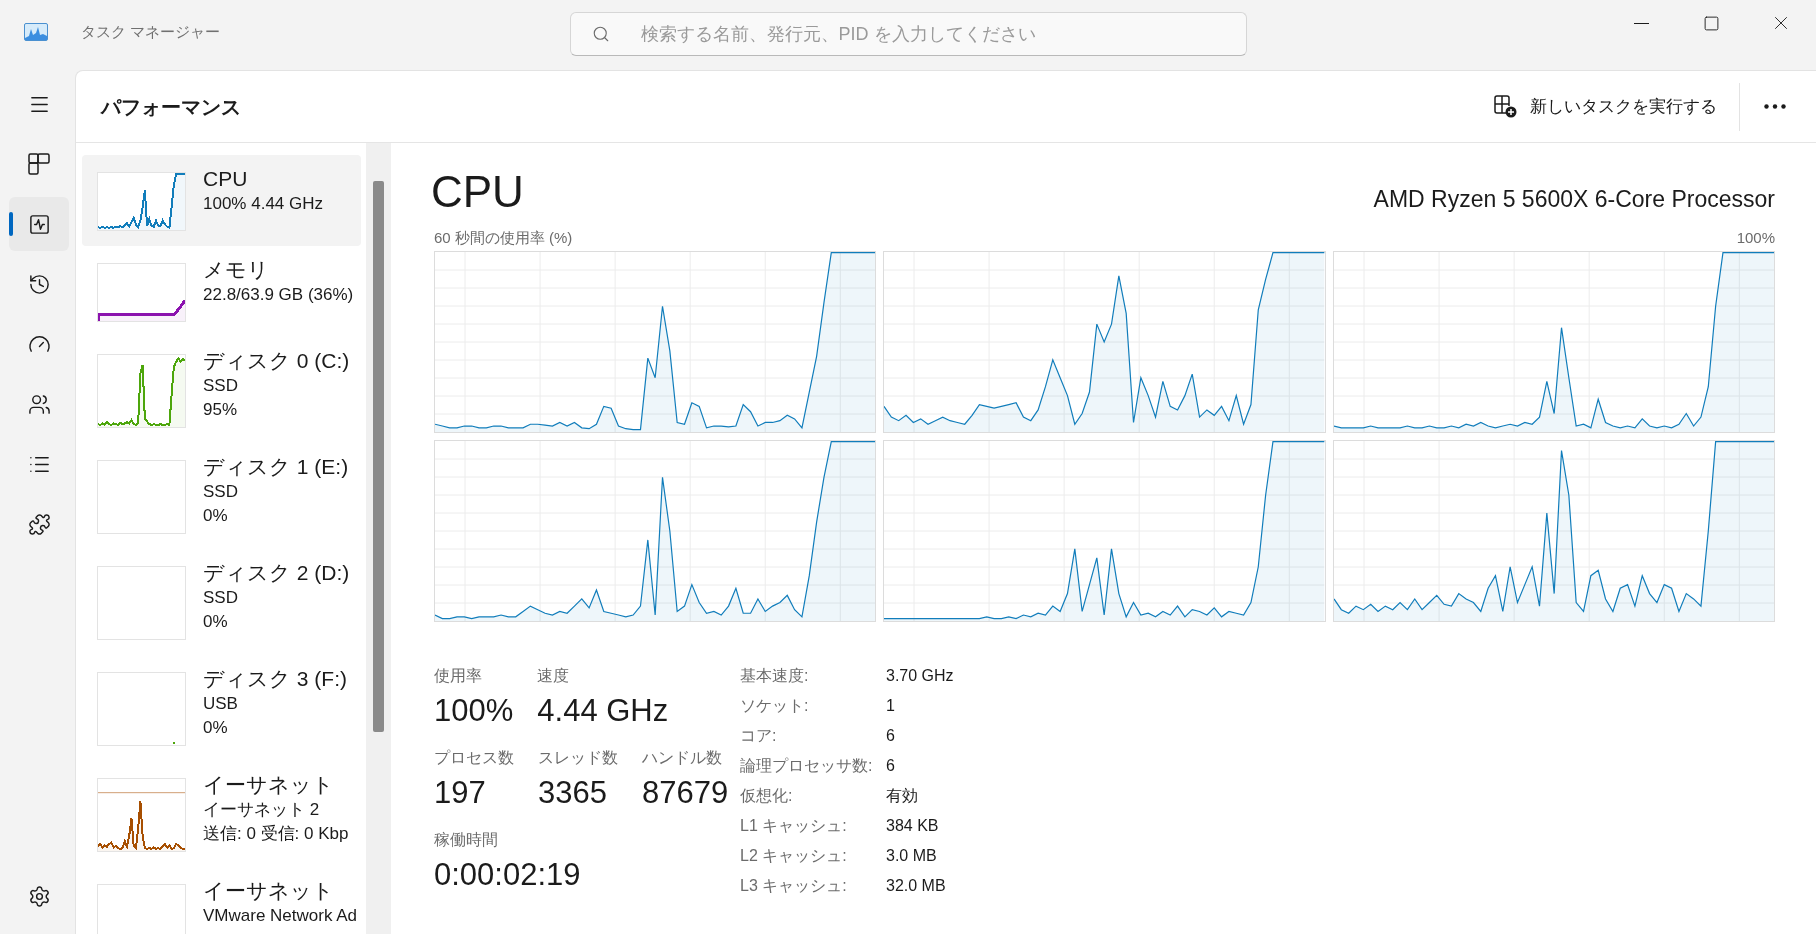  I want to click on spec-value: 3.70 GHz, so click(920, 676).